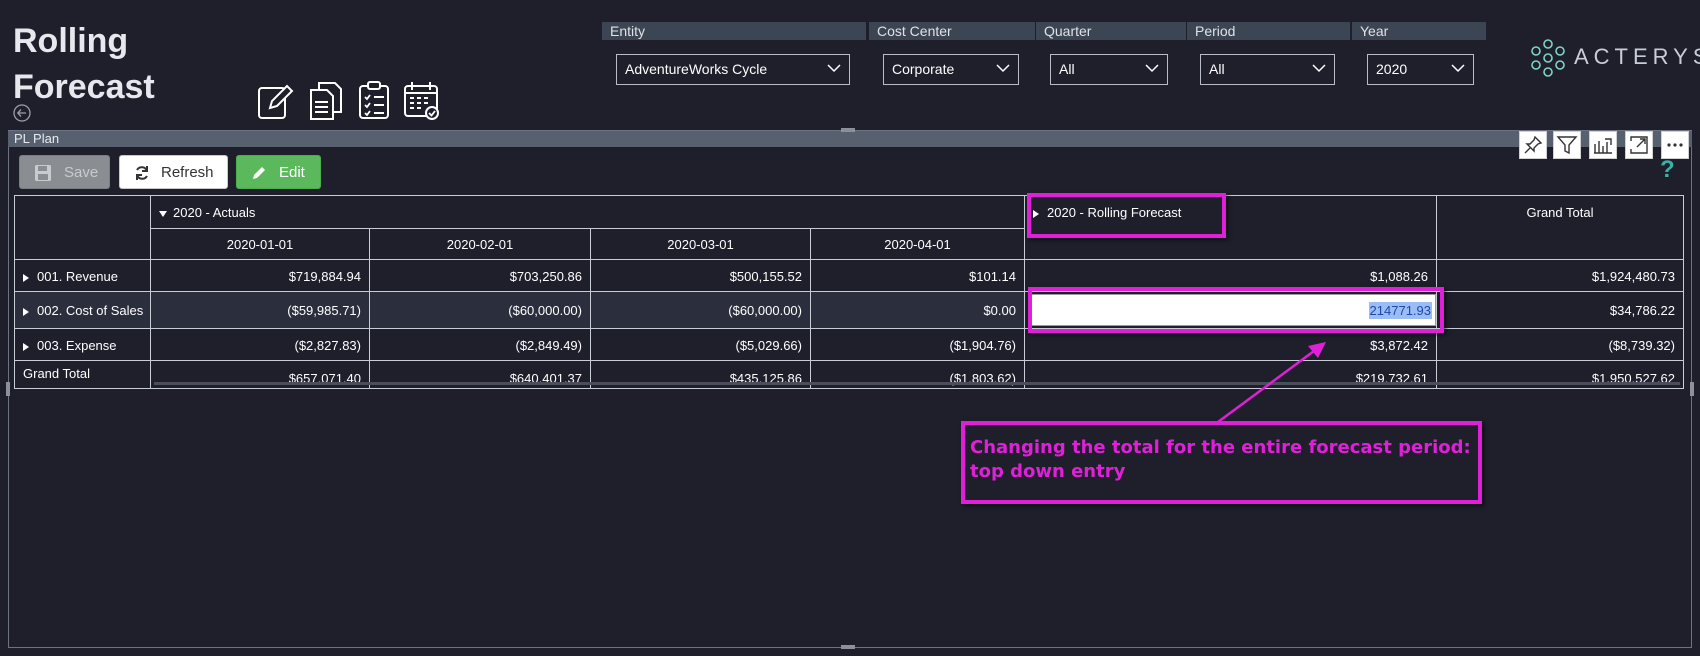  What do you see at coordinates (917, 310) in the screenshot?
I see `value-cell: $0.00` at bounding box center [917, 310].